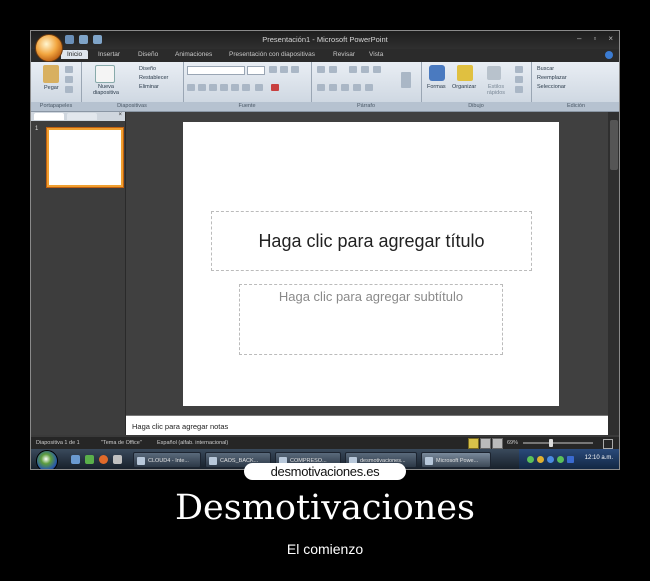 The width and height of the screenshot is (650, 581). Describe the element at coordinates (193, 54) in the screenshot. I see `tab-animaciones: Animaciones` at that location.